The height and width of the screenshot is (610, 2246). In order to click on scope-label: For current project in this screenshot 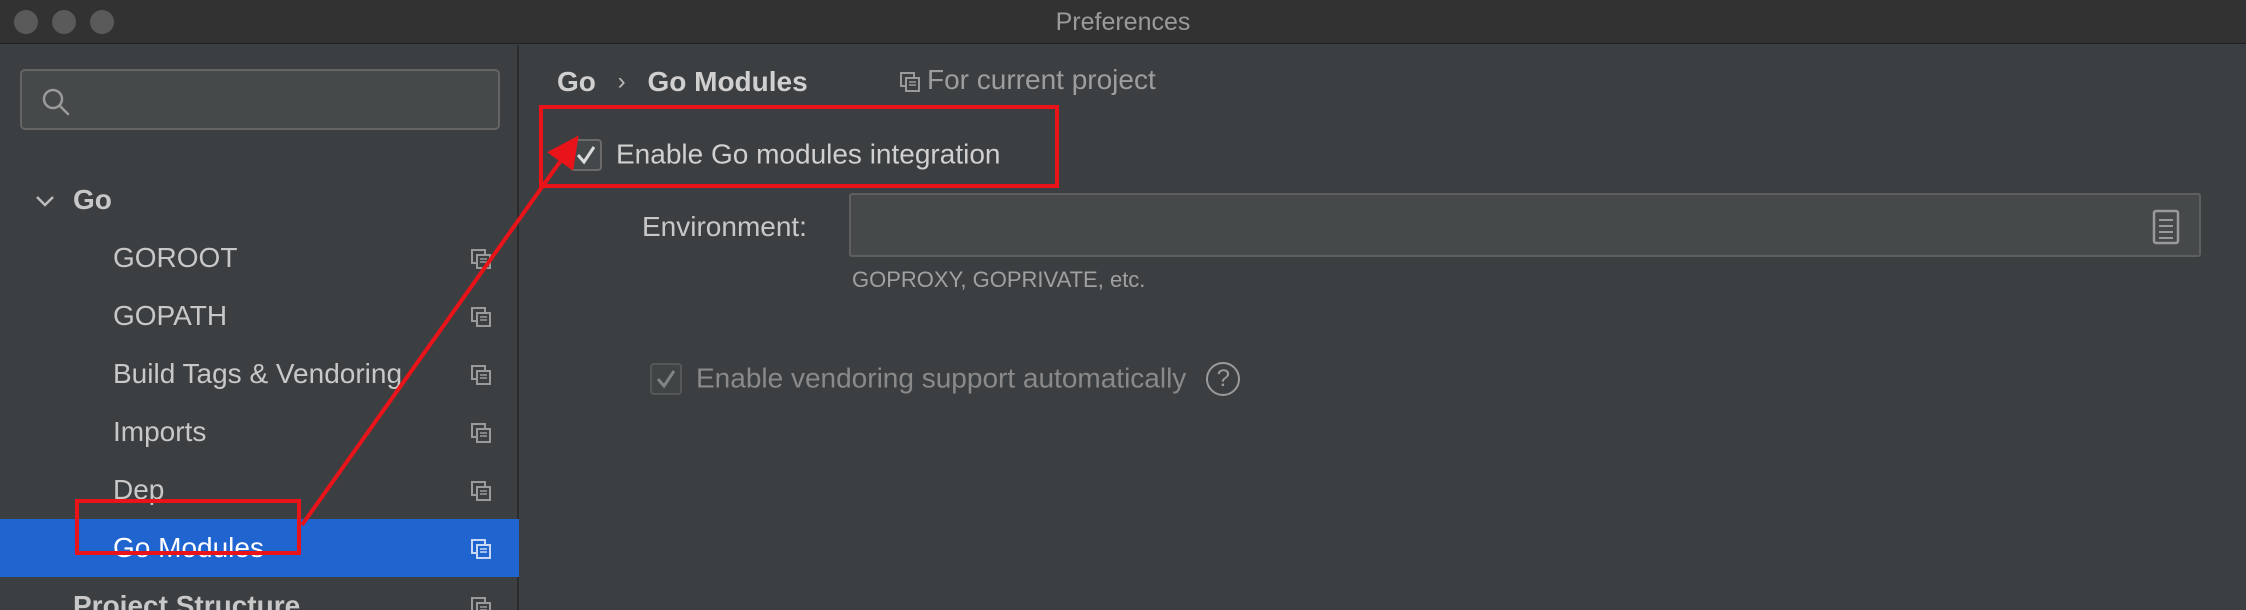, I will do `click(1041, 79)`.